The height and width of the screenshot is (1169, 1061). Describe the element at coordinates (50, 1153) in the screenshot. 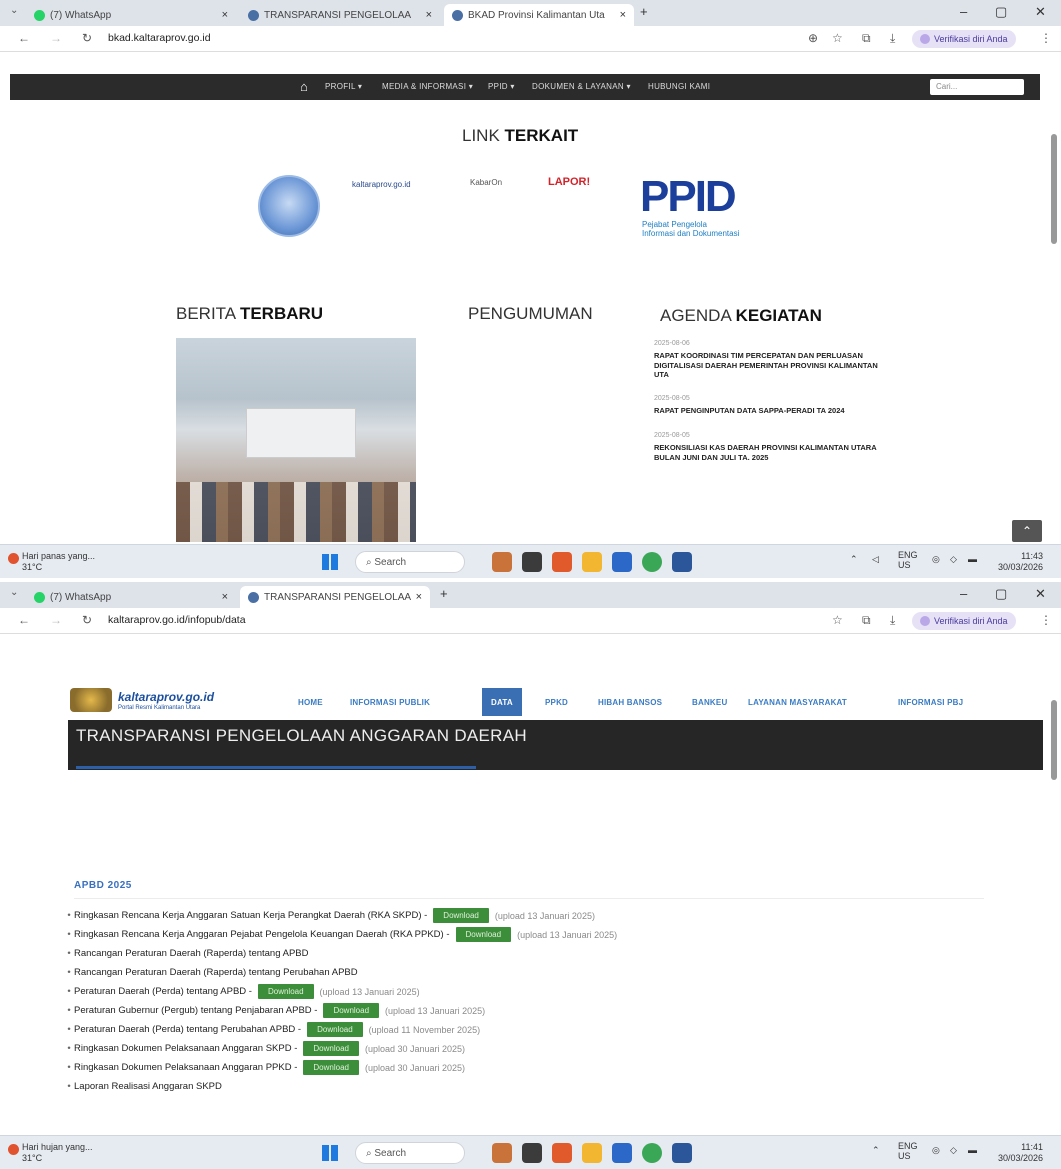

I see `weather-widget: Hari hujan yang... 31°C` at that location.